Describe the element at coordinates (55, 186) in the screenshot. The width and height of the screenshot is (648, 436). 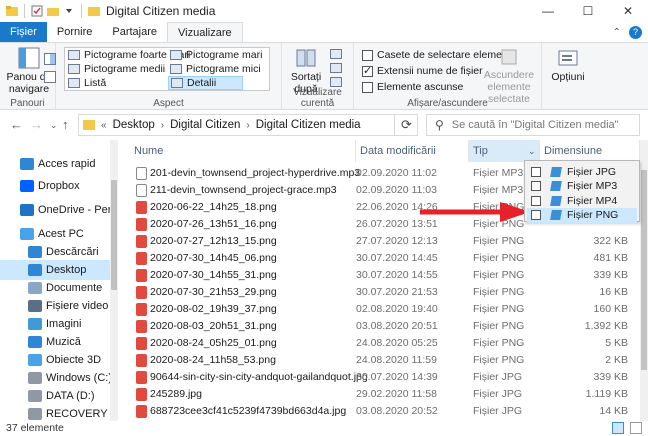
I see `sidebar-item-dropbox: Dropbox` at that location.